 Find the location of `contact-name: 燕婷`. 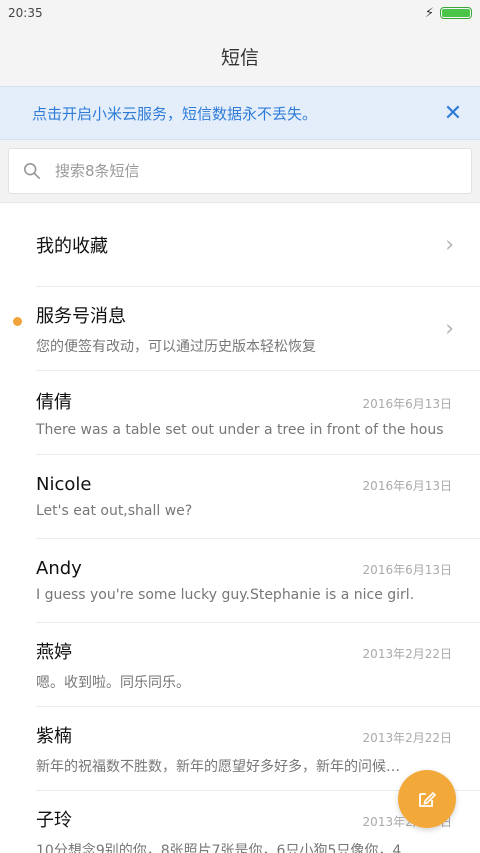

contact-name: 燕婷 is located at coordinates (54, 652).